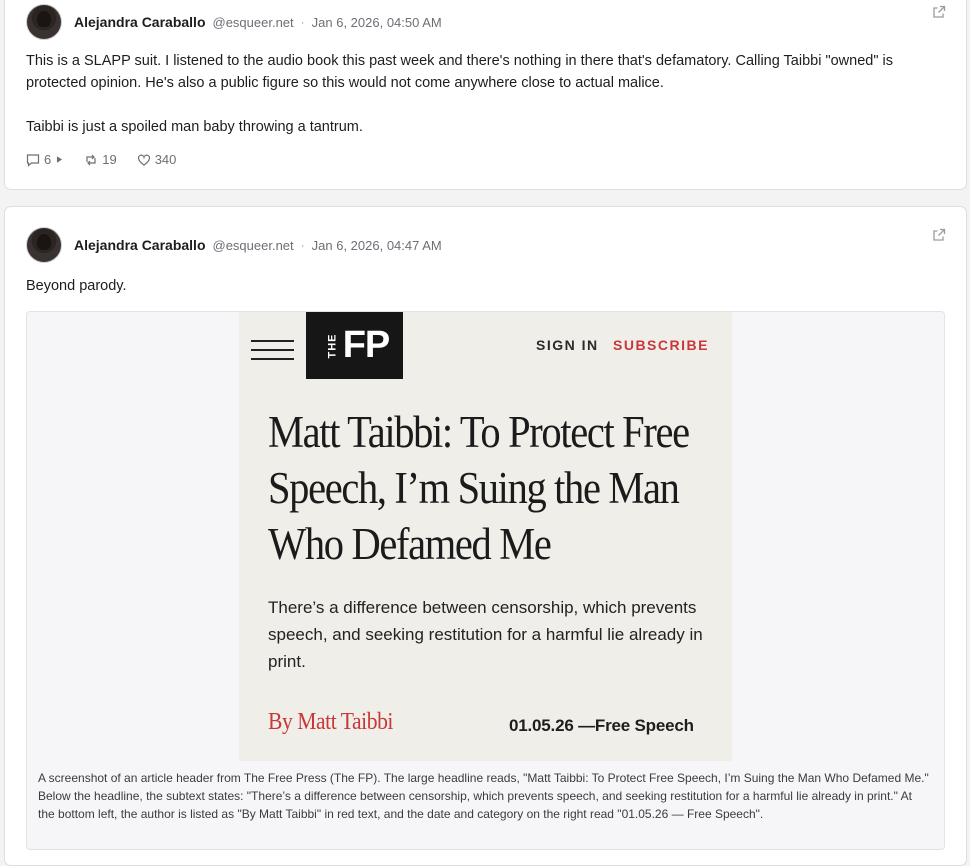 This screenshot has width=970, height=866. I want to click on repost-count: 19, so click(109, 159).